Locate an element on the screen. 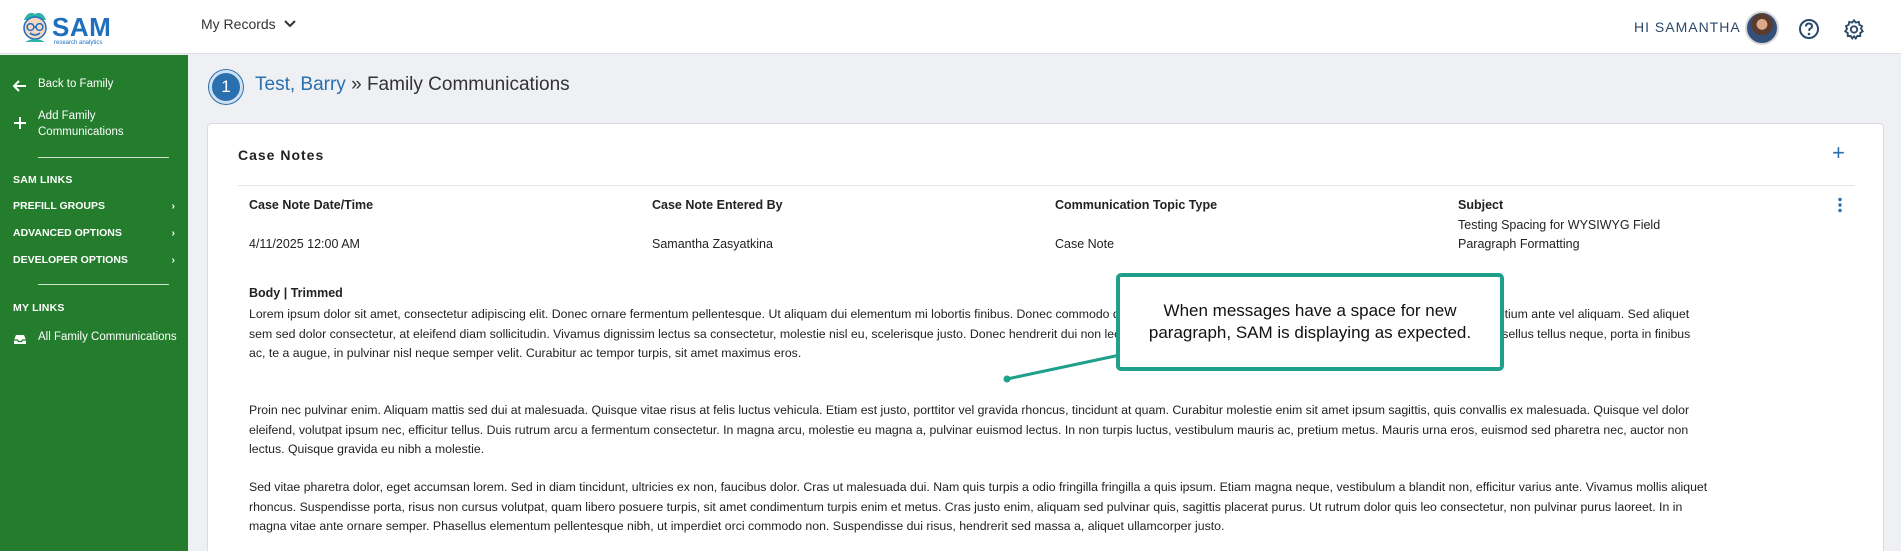  avatar is located at coordinates (1762, 28).